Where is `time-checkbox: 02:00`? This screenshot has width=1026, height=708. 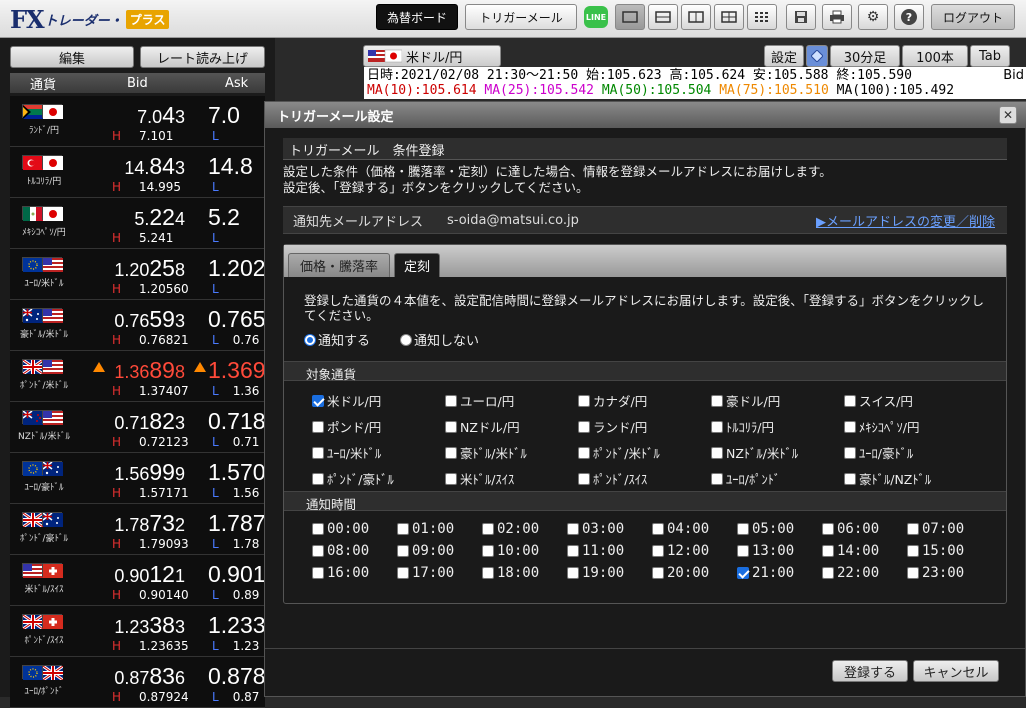
time-checkbox: 02:00 is located at coordinates (524, 529).